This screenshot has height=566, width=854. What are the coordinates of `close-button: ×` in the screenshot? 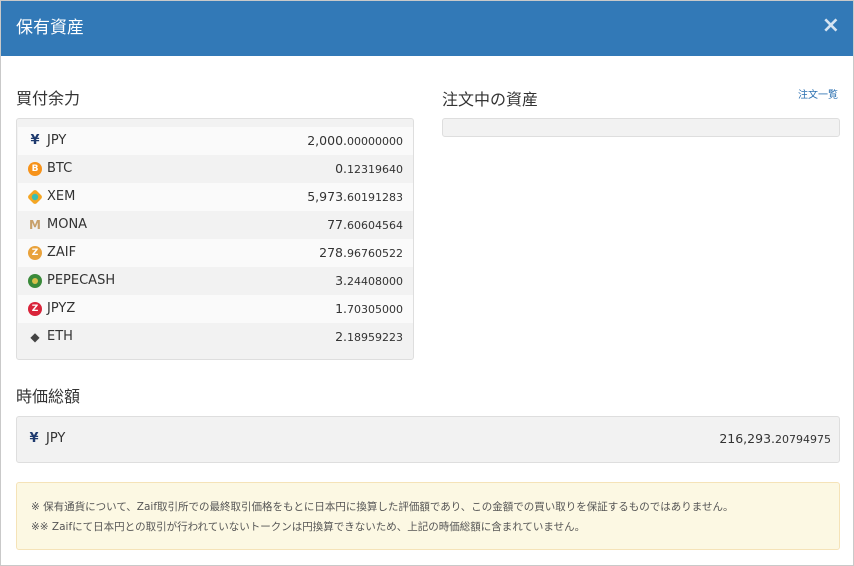 It's located at (831, 26).